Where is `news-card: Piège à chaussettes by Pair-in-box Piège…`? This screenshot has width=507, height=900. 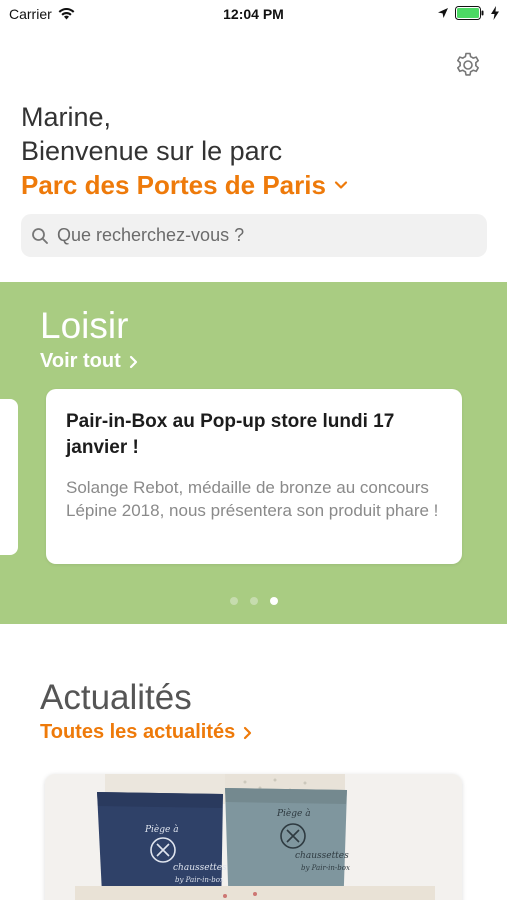 news-card: Piège à chaussettes by Pair-in-box Piège… is located at coordinates (253, 837).